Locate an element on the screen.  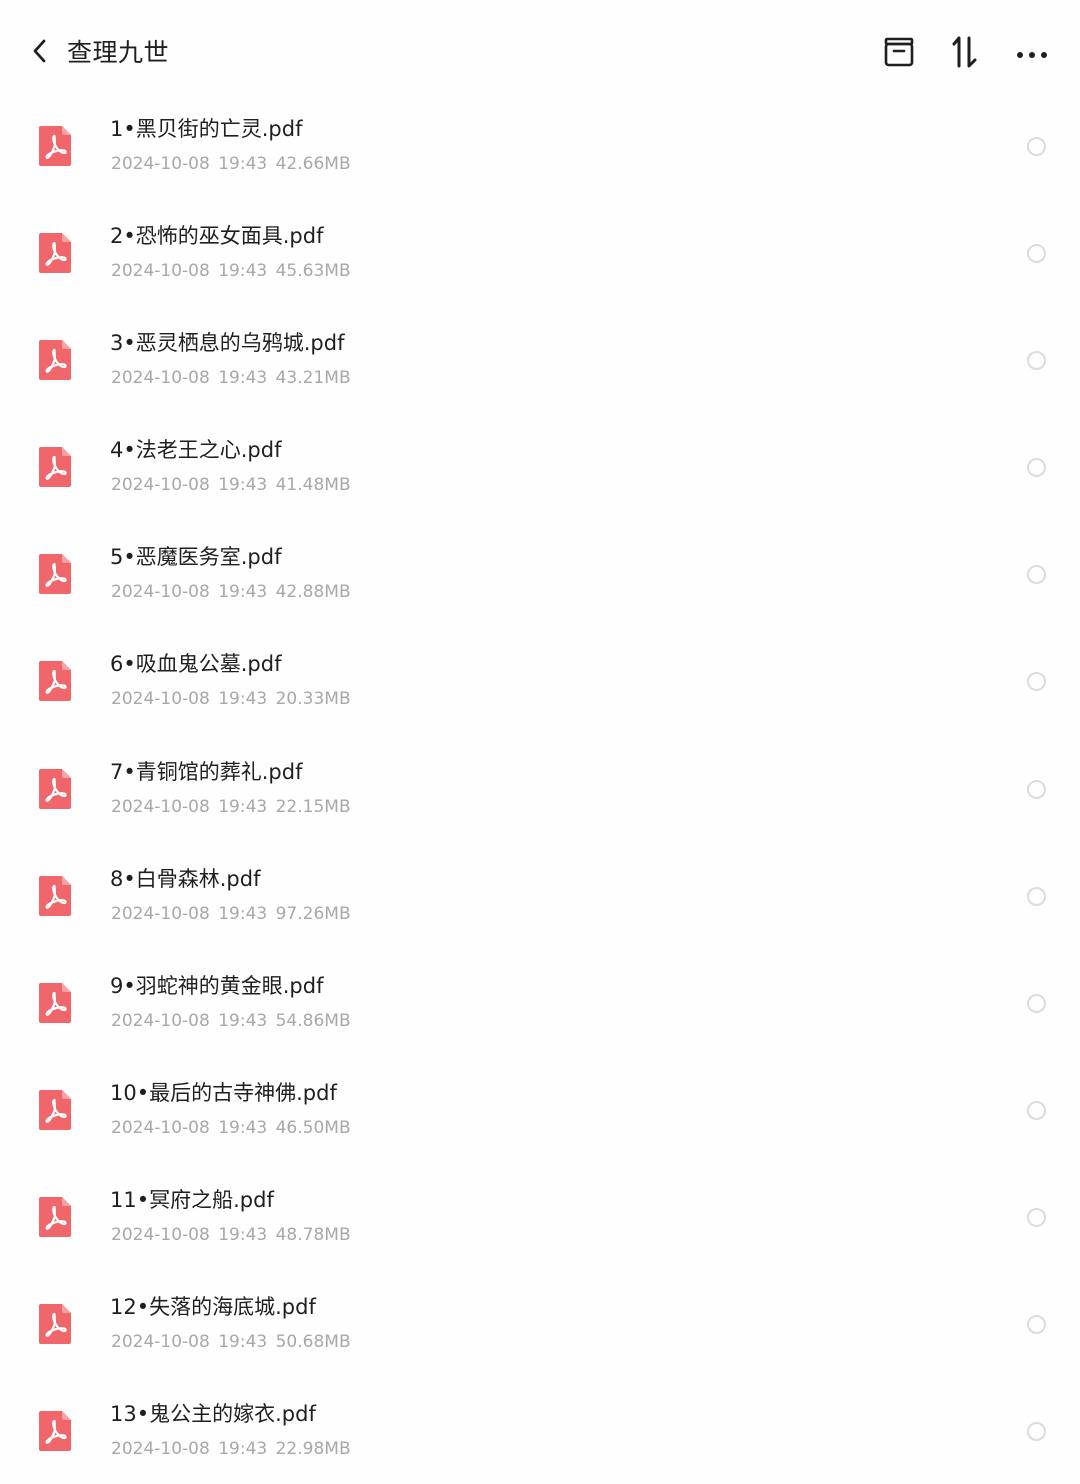
file-size: 97.26MB is located at coordinates (313, 913).